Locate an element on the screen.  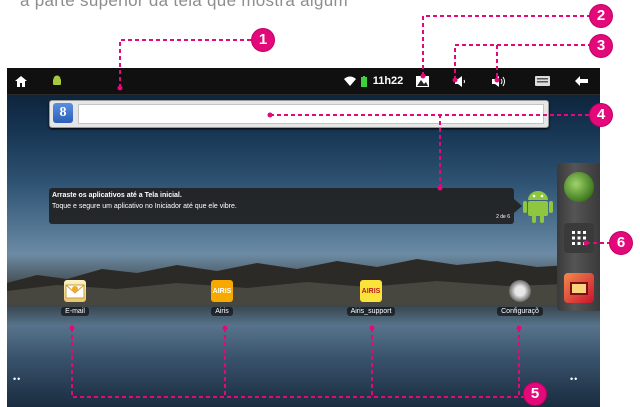
callout-2: 2 is located at coordinates (601, 16).